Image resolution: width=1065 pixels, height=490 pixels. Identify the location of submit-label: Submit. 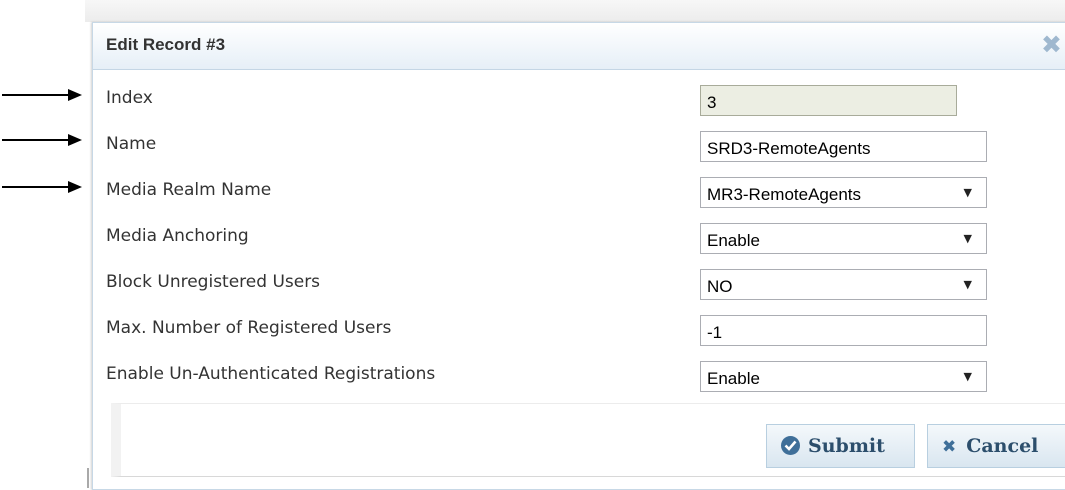
(846, 446).